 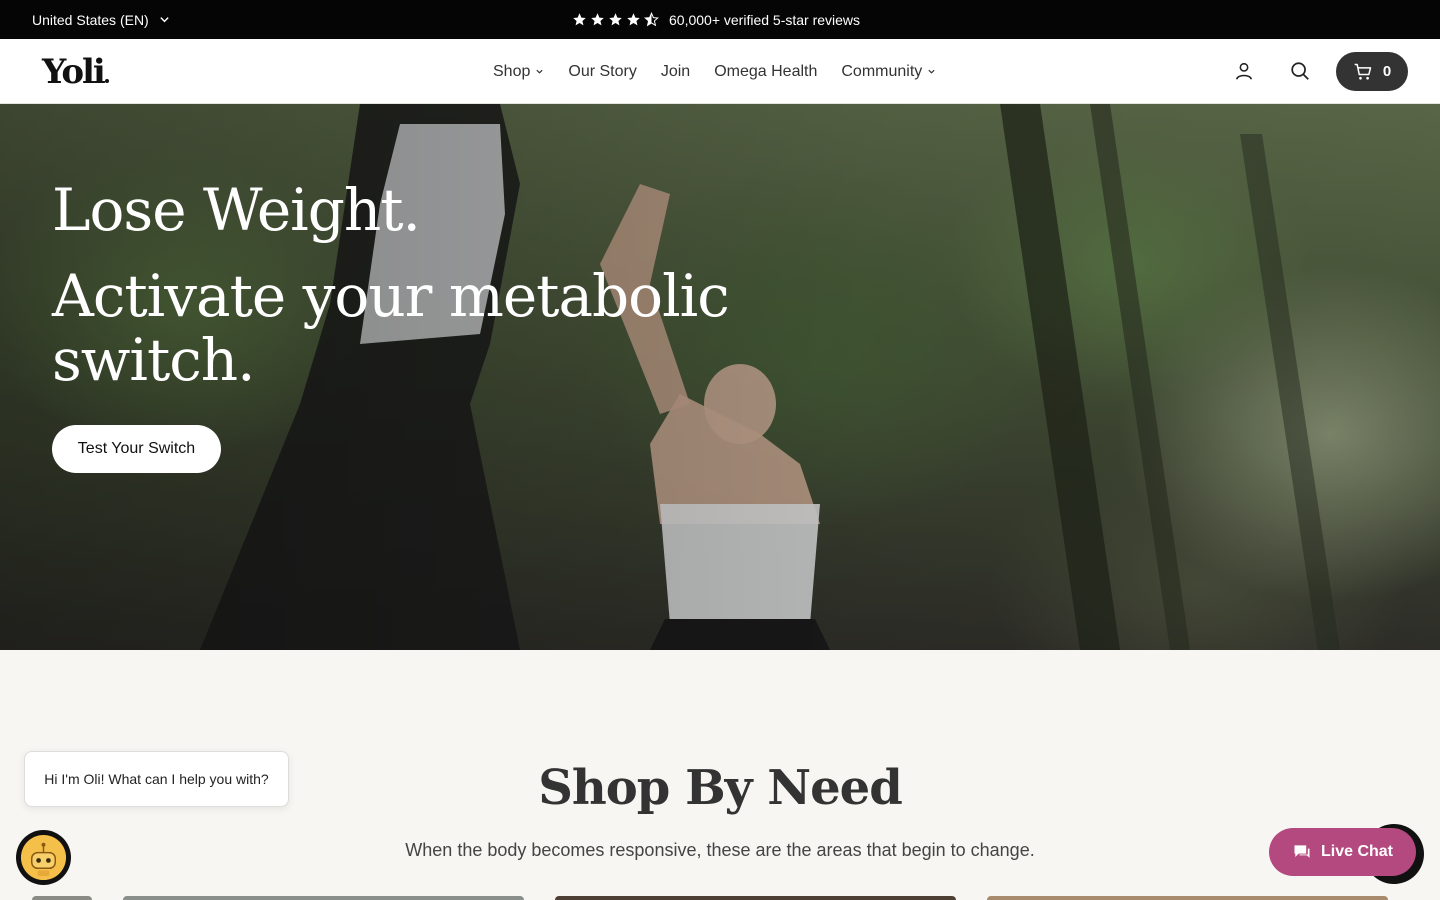 What do you see at coordinates (1387, 71) in the screenshot?
I see `cart-count: 0` at bounding box center [1387, 71].